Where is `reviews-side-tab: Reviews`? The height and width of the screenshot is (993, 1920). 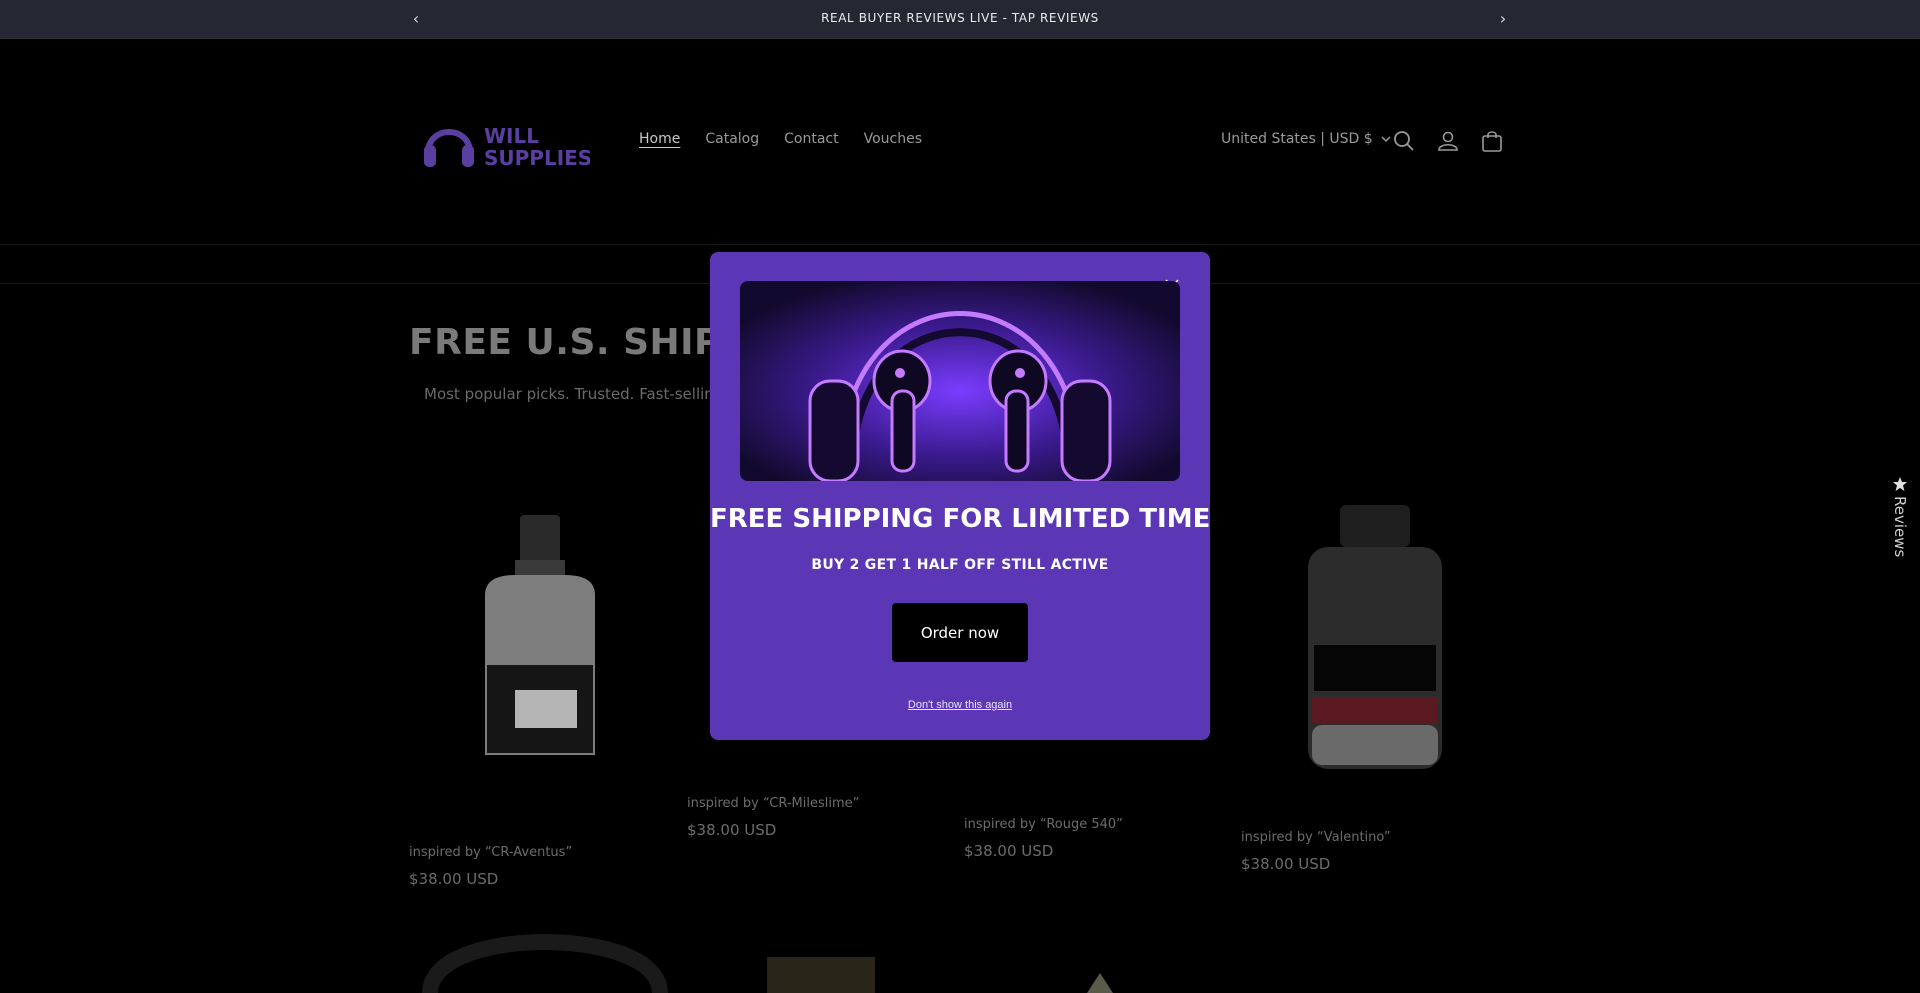 reviews-side-tab: Reviews is located at coordinates (1900, 521).